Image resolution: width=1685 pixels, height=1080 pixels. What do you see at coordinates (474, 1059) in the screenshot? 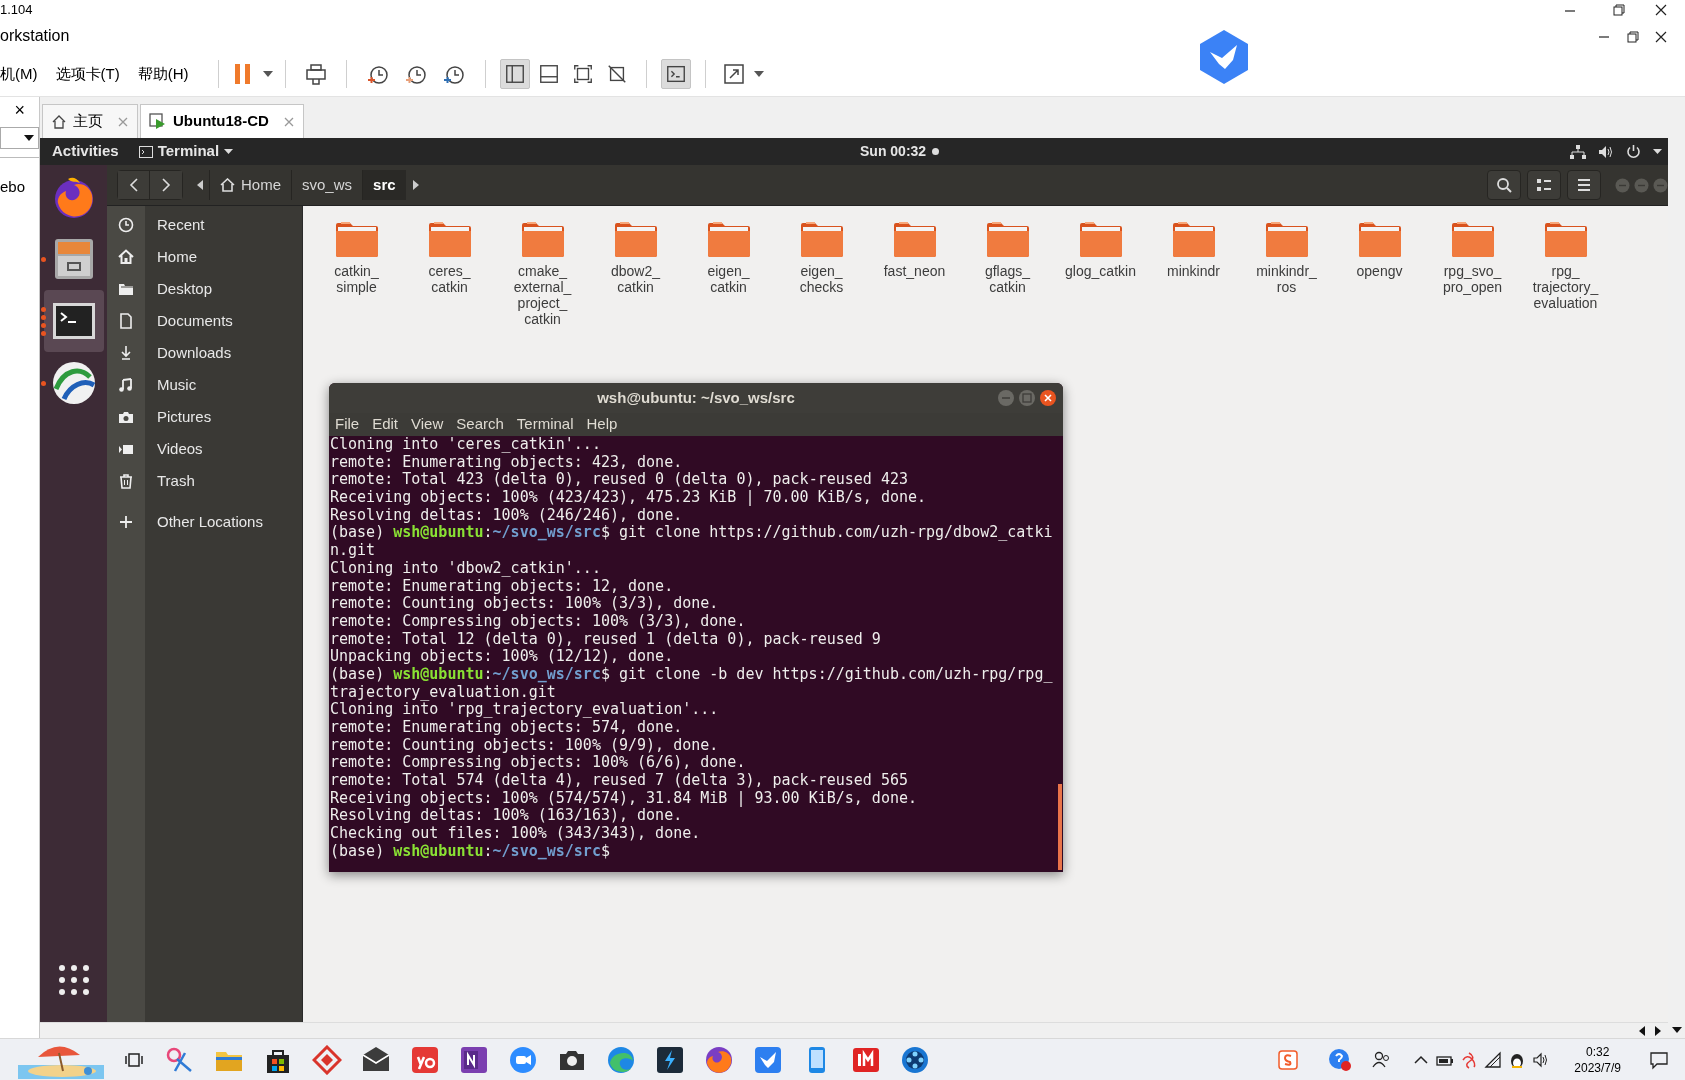
I see `notebook-icon` at bounding box center [474, 1059].